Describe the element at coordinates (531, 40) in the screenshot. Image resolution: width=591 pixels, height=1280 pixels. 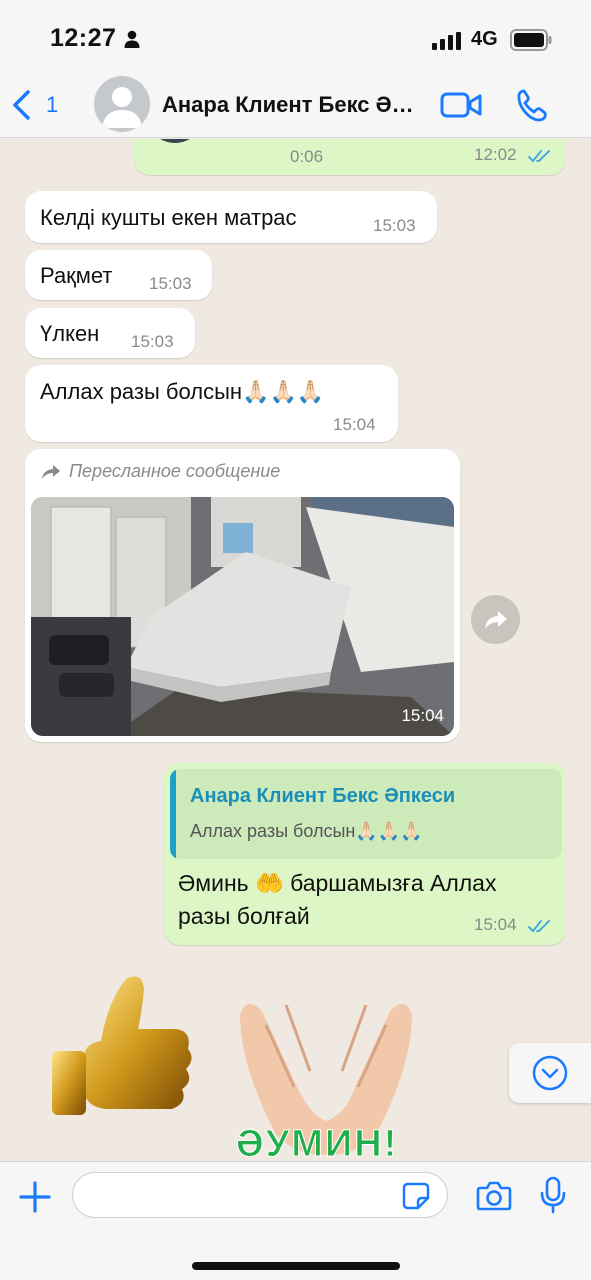
I see `battery-icon` at that location.